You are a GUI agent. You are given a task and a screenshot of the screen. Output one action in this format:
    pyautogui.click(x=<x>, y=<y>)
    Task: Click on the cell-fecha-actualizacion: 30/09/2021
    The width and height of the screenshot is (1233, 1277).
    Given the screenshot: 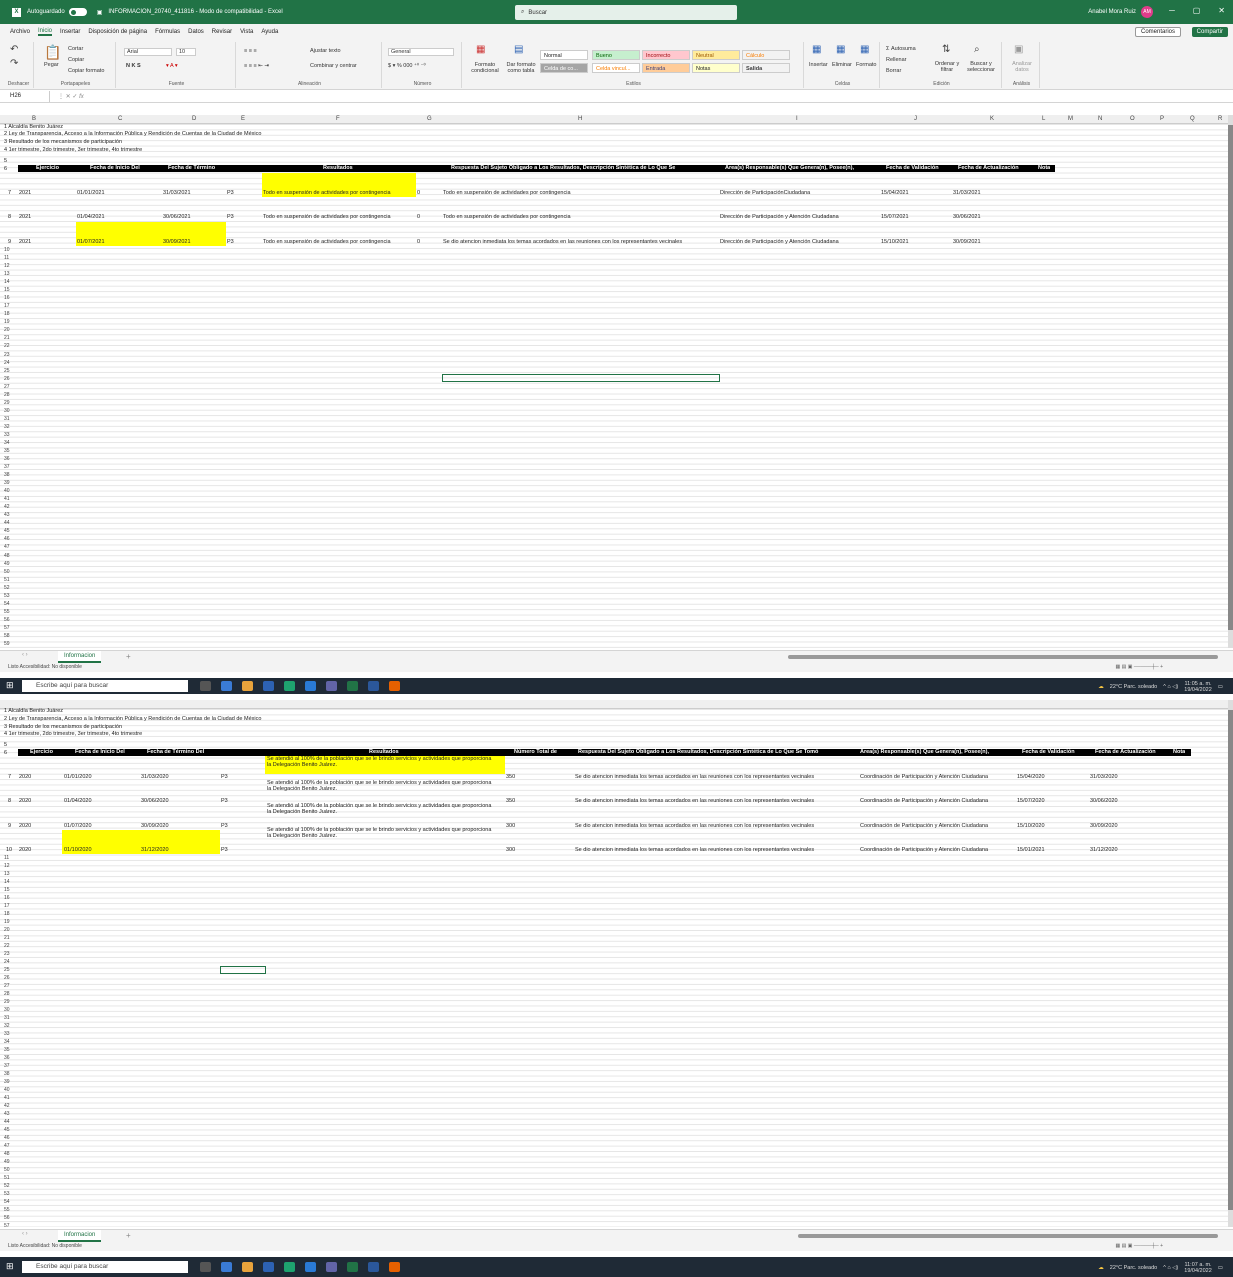 What is the action you would take?
    pyautogui.click(x=967, y=242)
    